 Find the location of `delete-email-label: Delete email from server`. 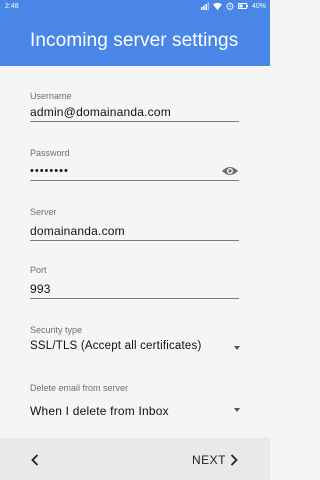

delete-email-label: Delete email from server is located at coordinates (79, 388).